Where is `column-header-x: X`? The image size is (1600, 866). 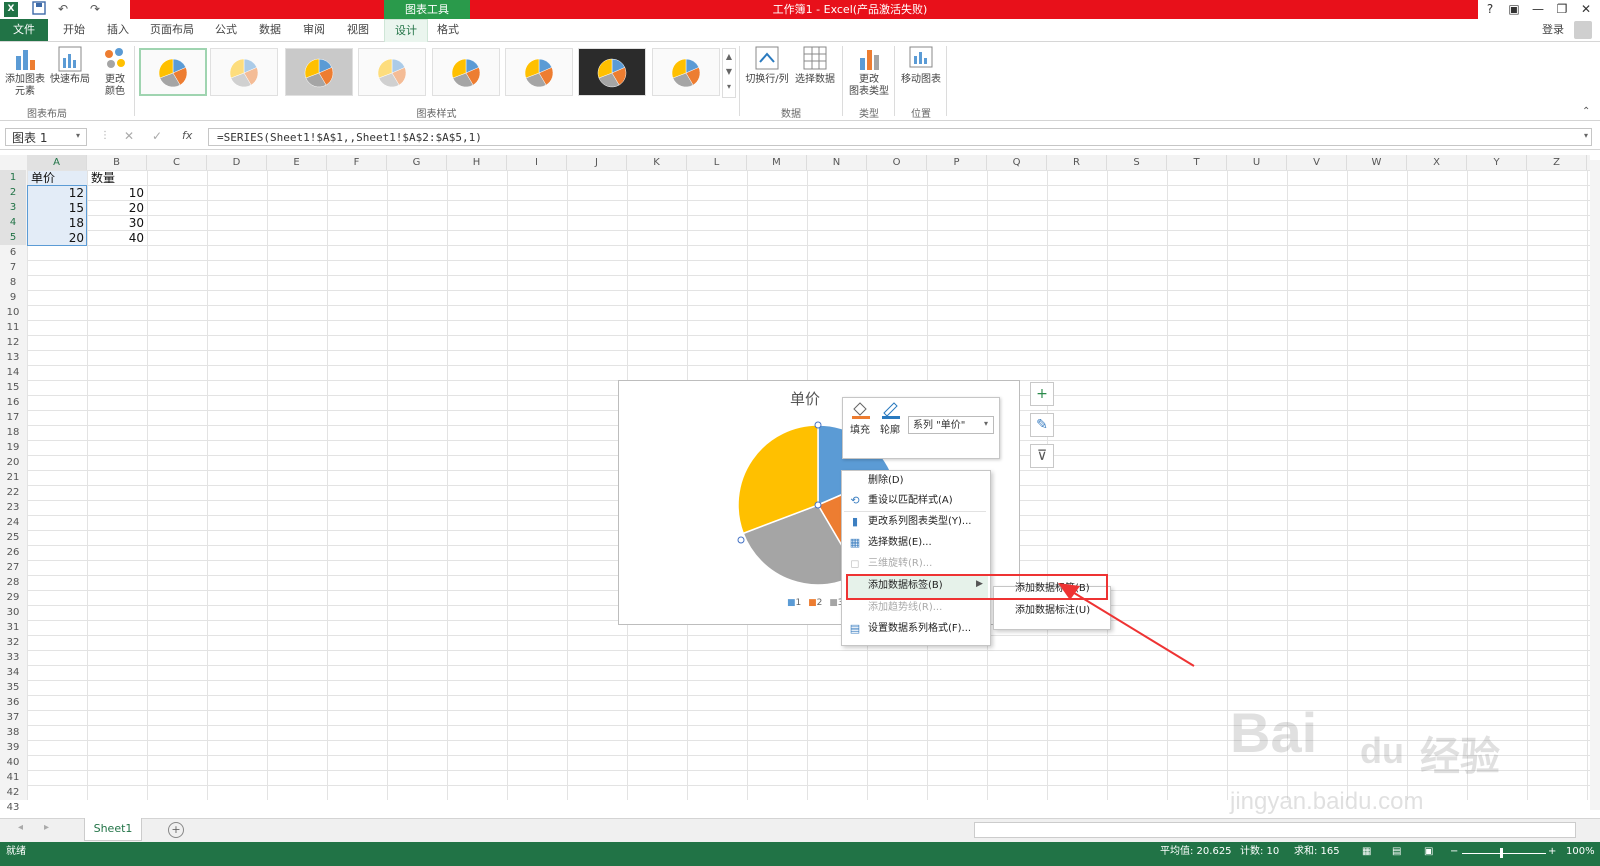 column-header-x: X is located at coordinates (1437, 162).